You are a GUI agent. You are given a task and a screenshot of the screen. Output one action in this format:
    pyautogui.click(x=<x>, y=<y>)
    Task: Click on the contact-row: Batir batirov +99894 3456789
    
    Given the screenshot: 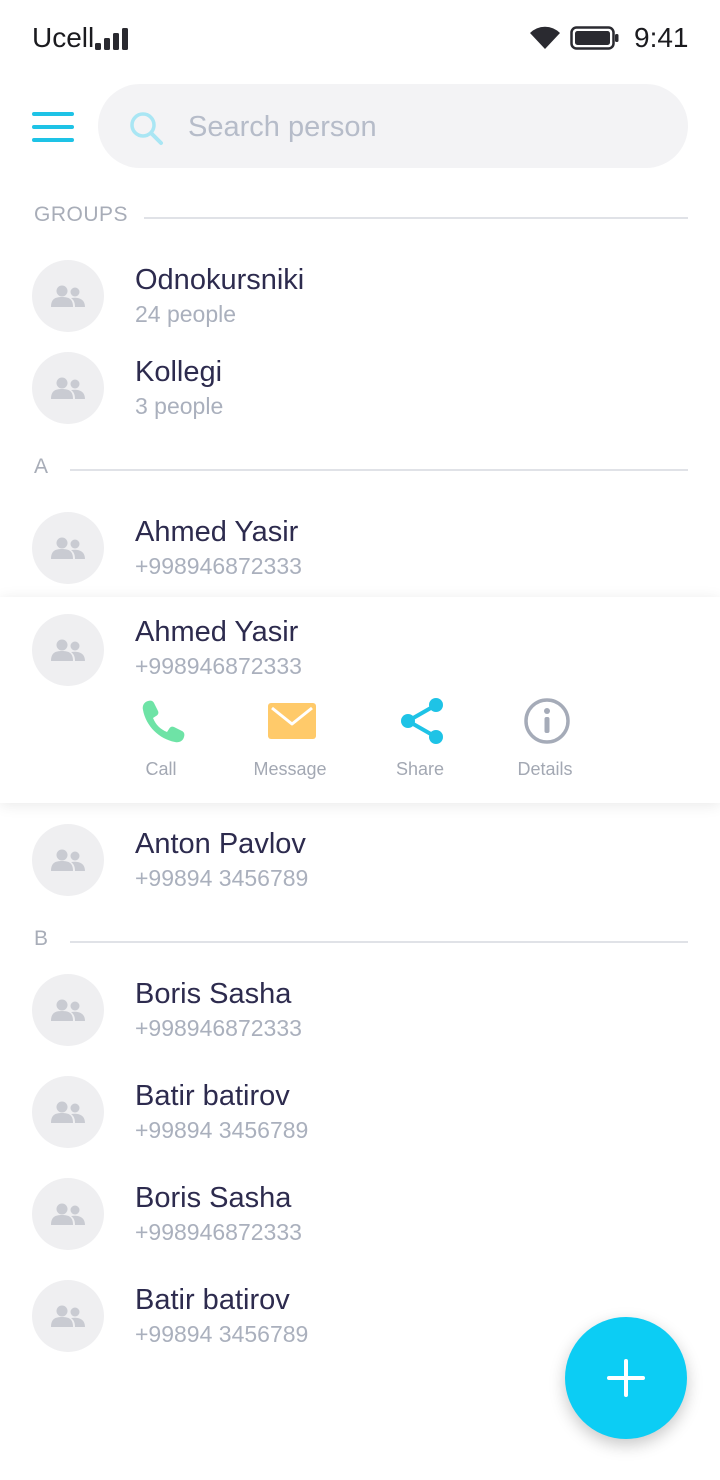 What is the action you would take?
    pyautogui.click(x=360, y=1122)
    